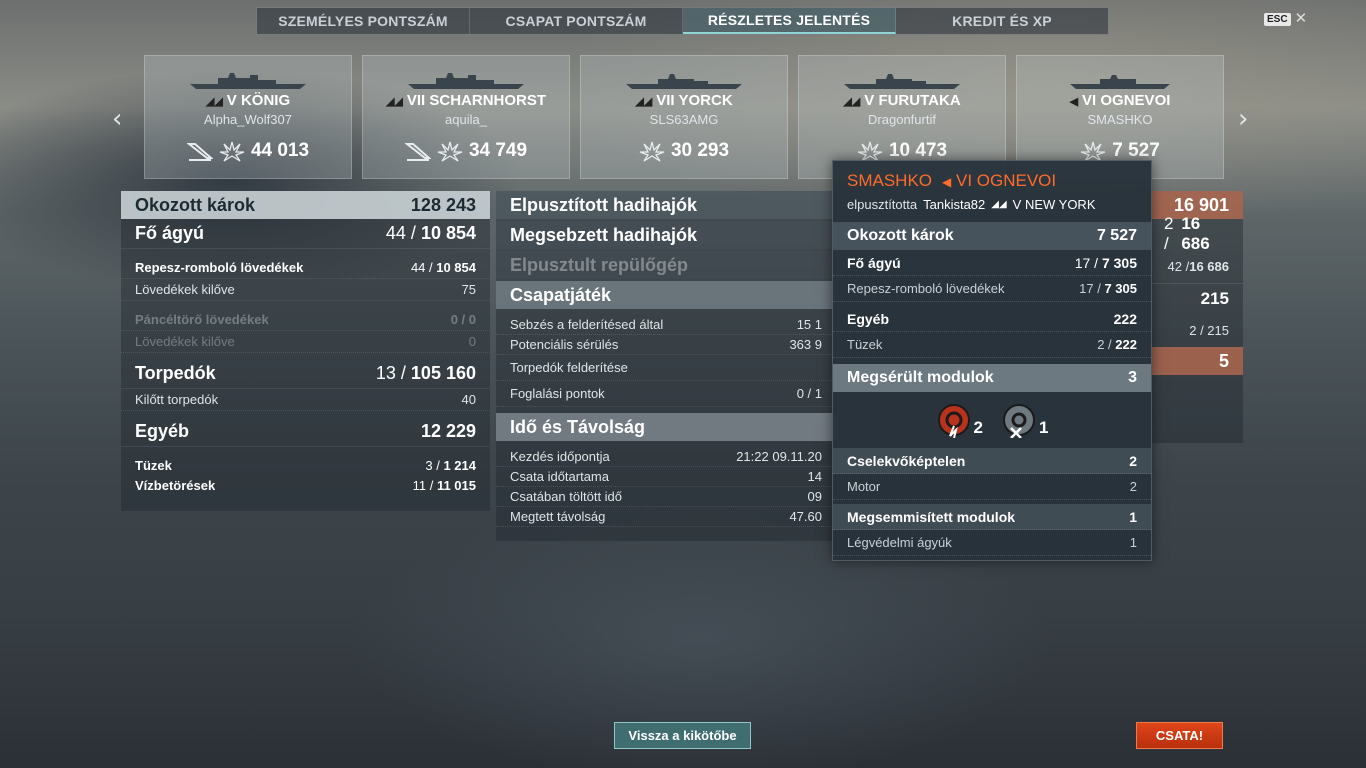 The image size is (1366, 768). What do you see at coordinates (305, 432) in the screenshot?
I see `other-damage-row: Egyéb 12 229` at bounding box center [305, 432].